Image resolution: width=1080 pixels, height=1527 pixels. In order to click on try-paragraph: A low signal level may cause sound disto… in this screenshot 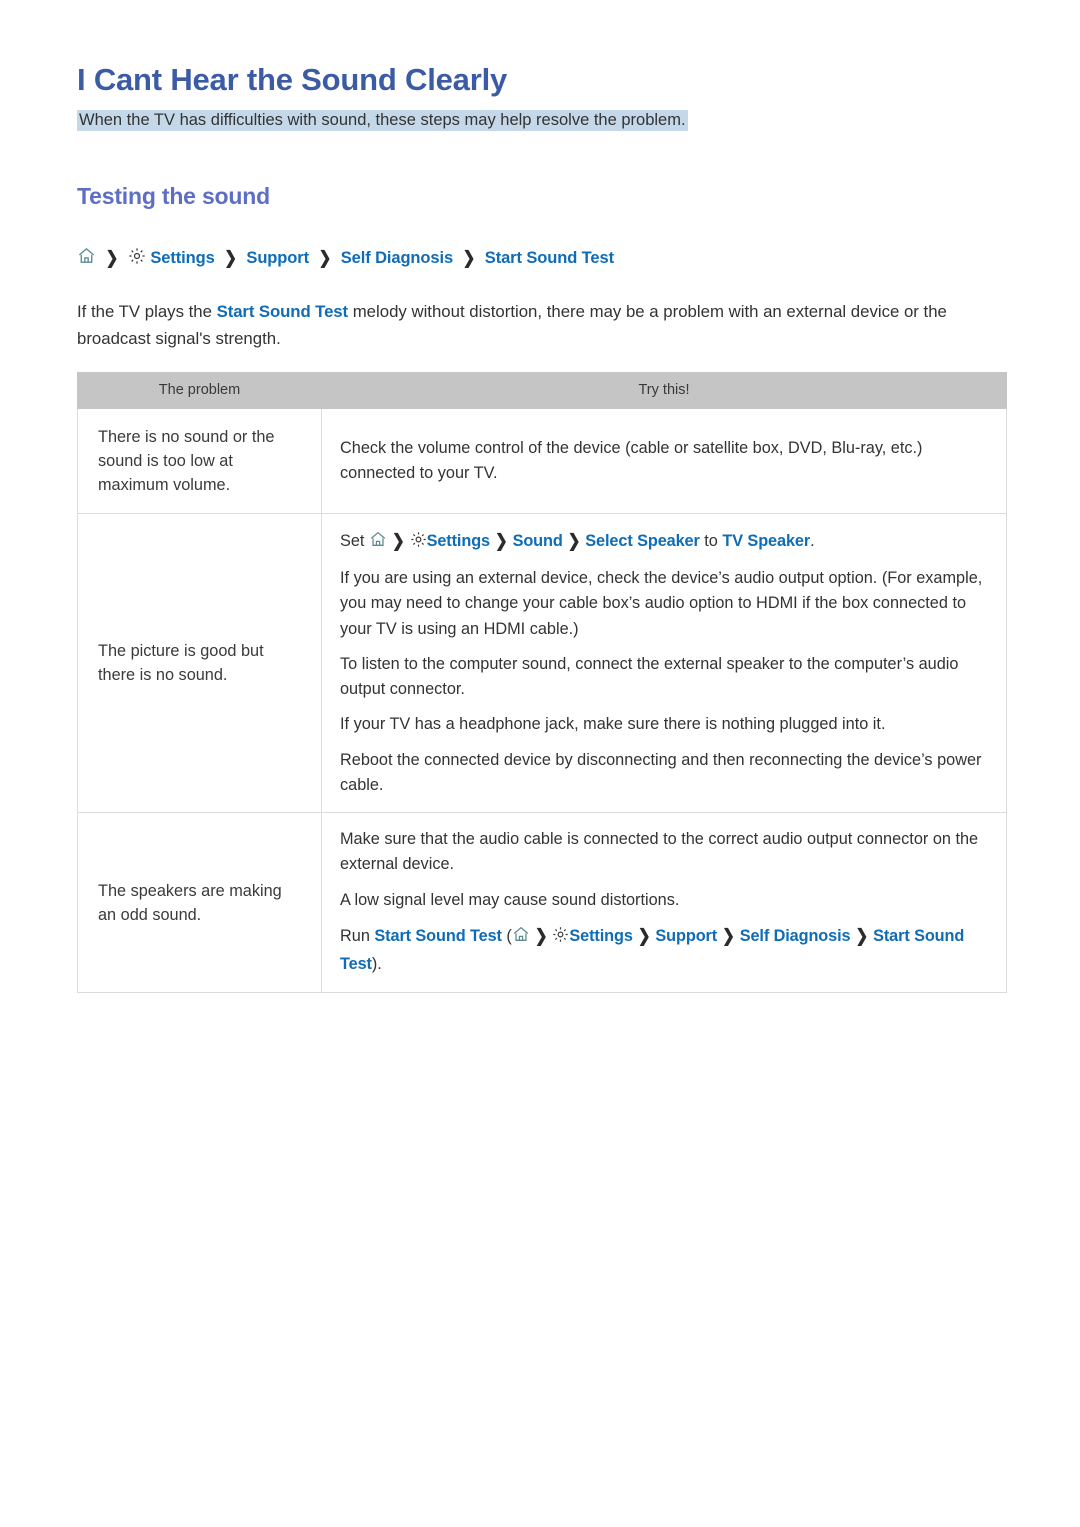, I will do `click(510, 899)`.